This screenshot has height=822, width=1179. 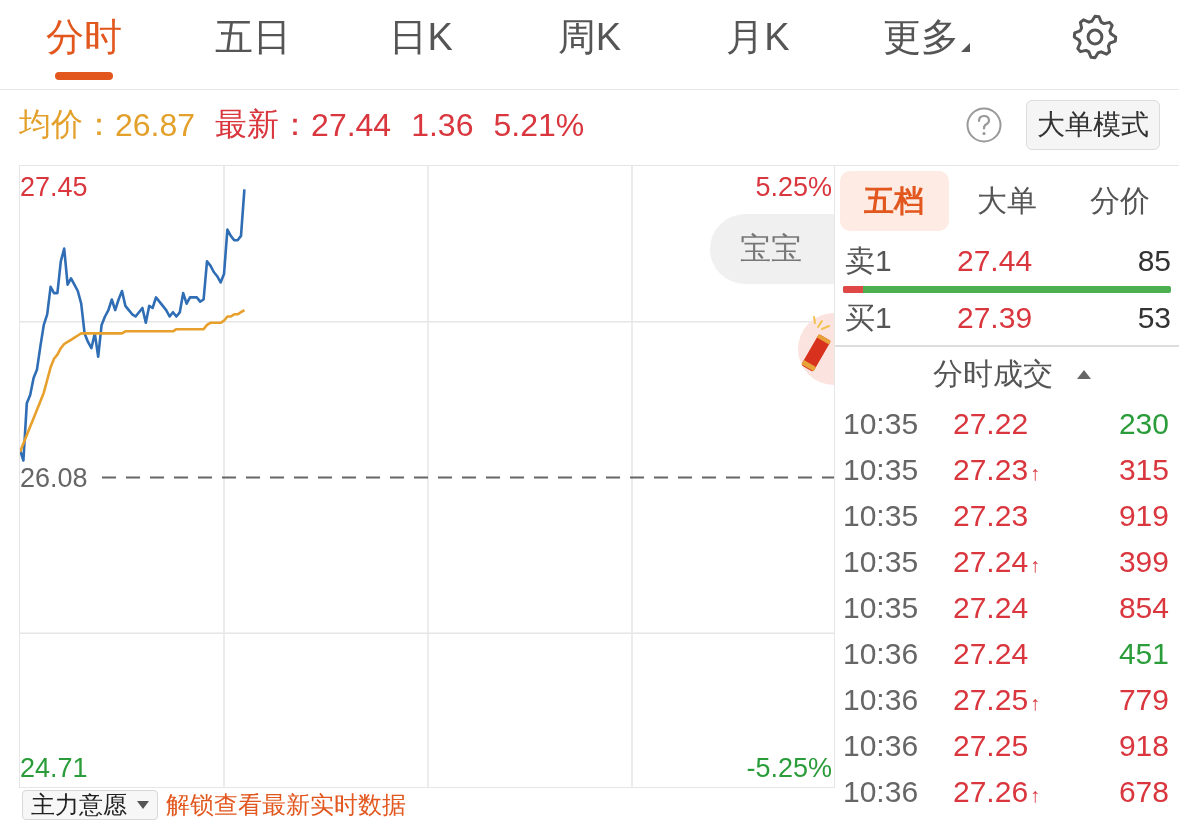 I want to click on order-volume: 53, so click(x=1154, y=318).